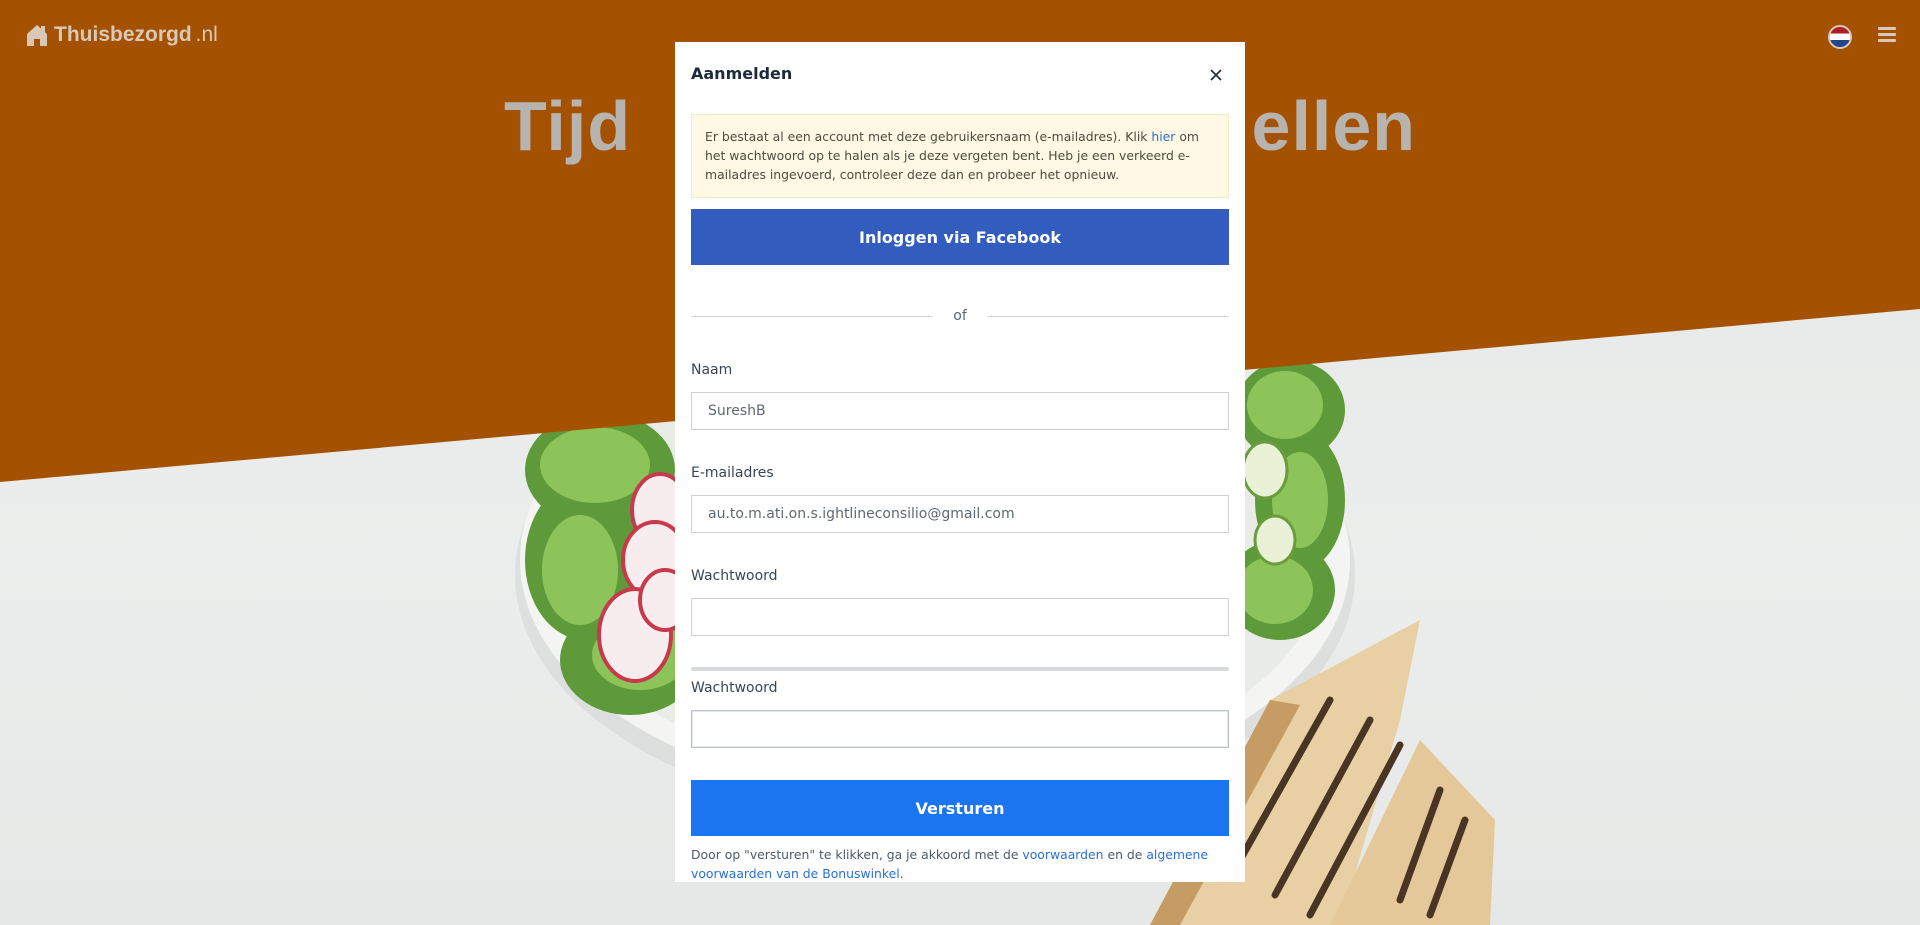 This screenshot has width=1920, height=925. Describe the element at coordinates (1840, 37) in the screenshot. I see `netherlands-flag-icon` at that location.